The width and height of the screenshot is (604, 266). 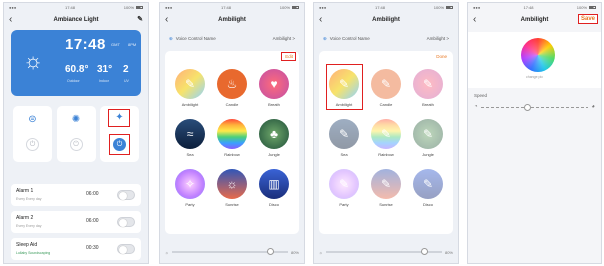 What do you see at coordinates (226, 7) in the screenshot?
I see `status-time: 17:48` at bounding box center [226, 7].